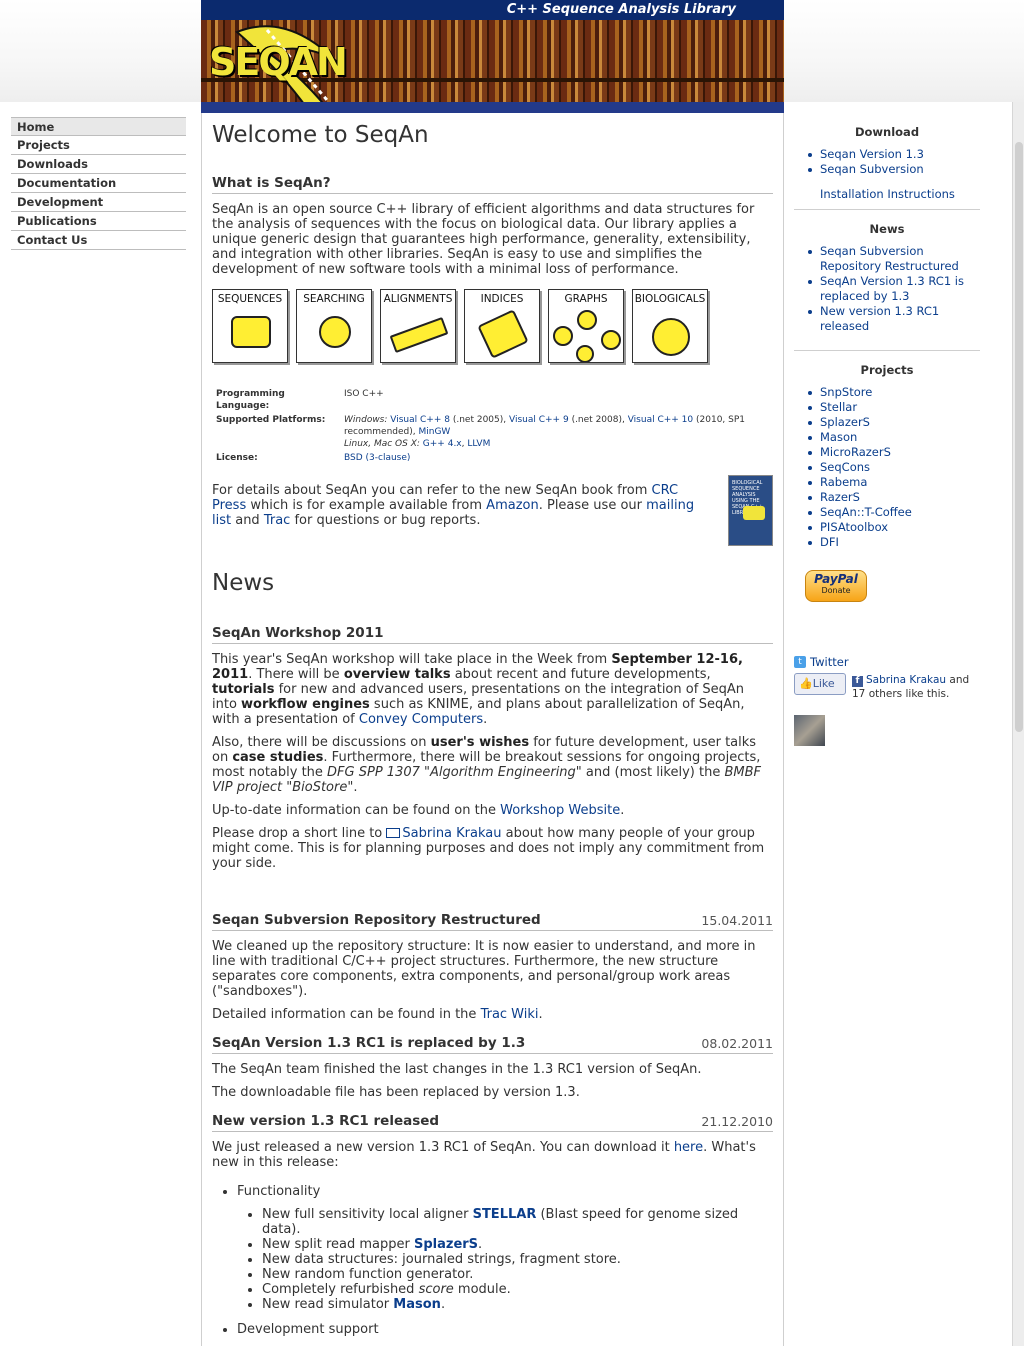 Image resolution: width=1024 pixels, height=1346 pixels. What do you see at coordinates (893, 319) in the screenshot?
I see `sidebar-news-link: New version 1.3 RC1 released` at bounding box center [893, 319].